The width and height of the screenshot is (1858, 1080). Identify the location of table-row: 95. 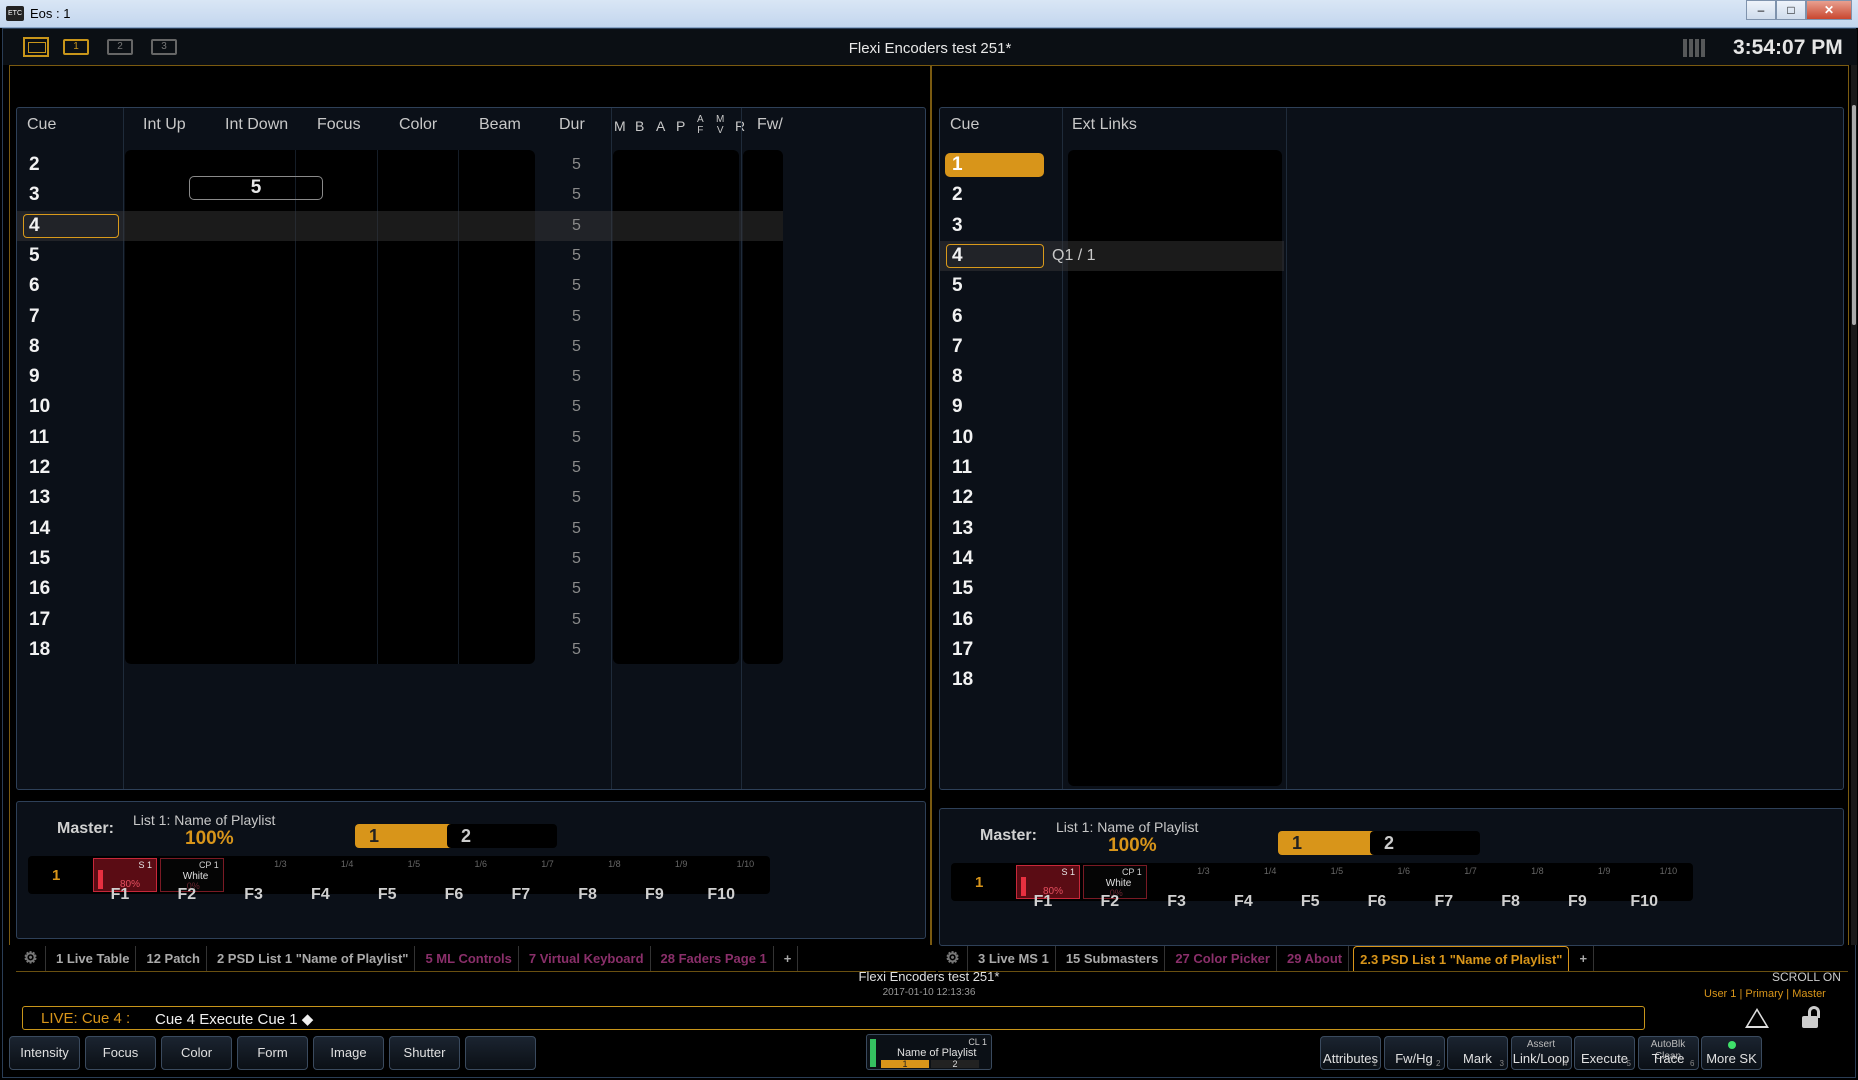
(400, 377).